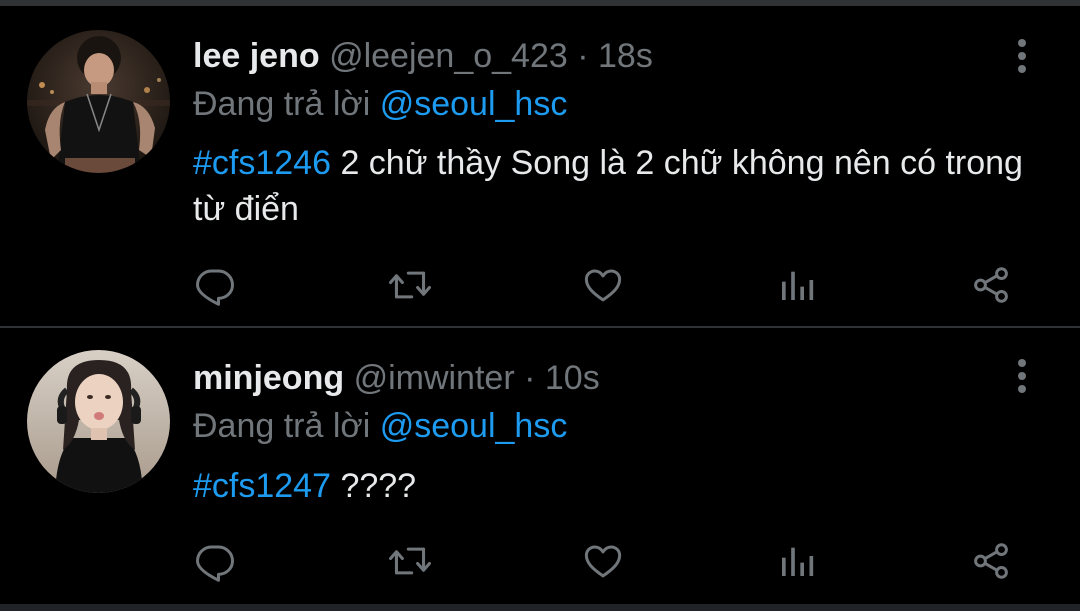 Image resolution: width=1080 pixels, height=611 pixels. I want to click on display-name: lee jeno, so click(256, 56).